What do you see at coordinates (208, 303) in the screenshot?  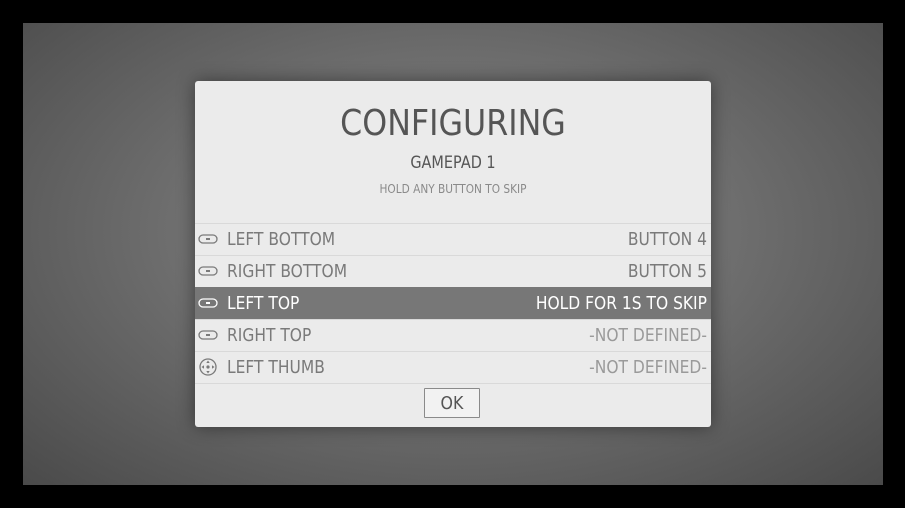 I see `left-trigger-icon` at bounding box center [208, 303].